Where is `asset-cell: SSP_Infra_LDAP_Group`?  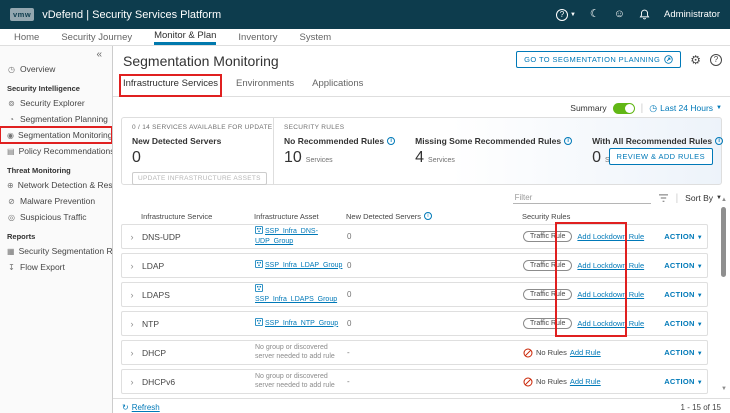 asset-cell: SSP_Infra_LDAP_Group is located at coordinates (301, 265).